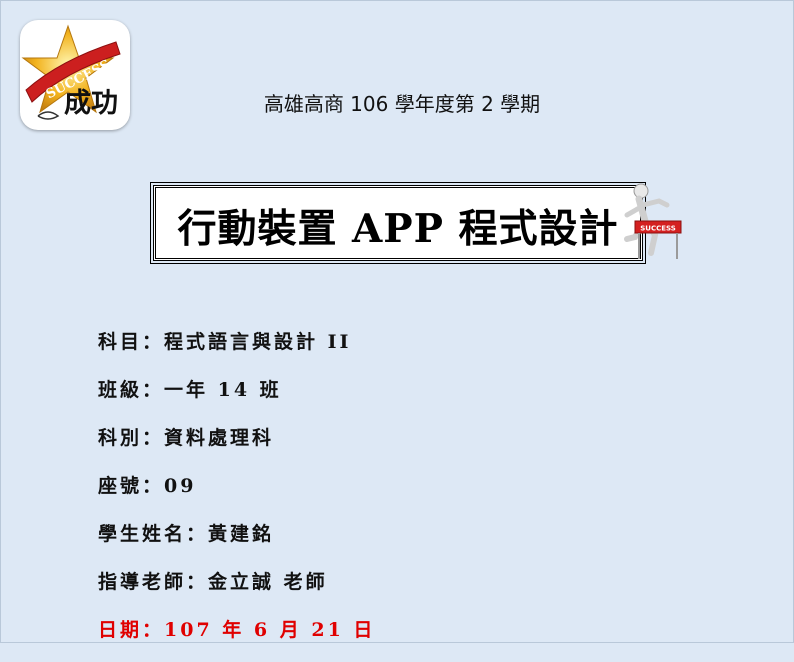 The image size is (794, 662). Describe the element at coordinates (153, 534) in the screenshot. I see `student-name-label: 學生姓名：` at that location.